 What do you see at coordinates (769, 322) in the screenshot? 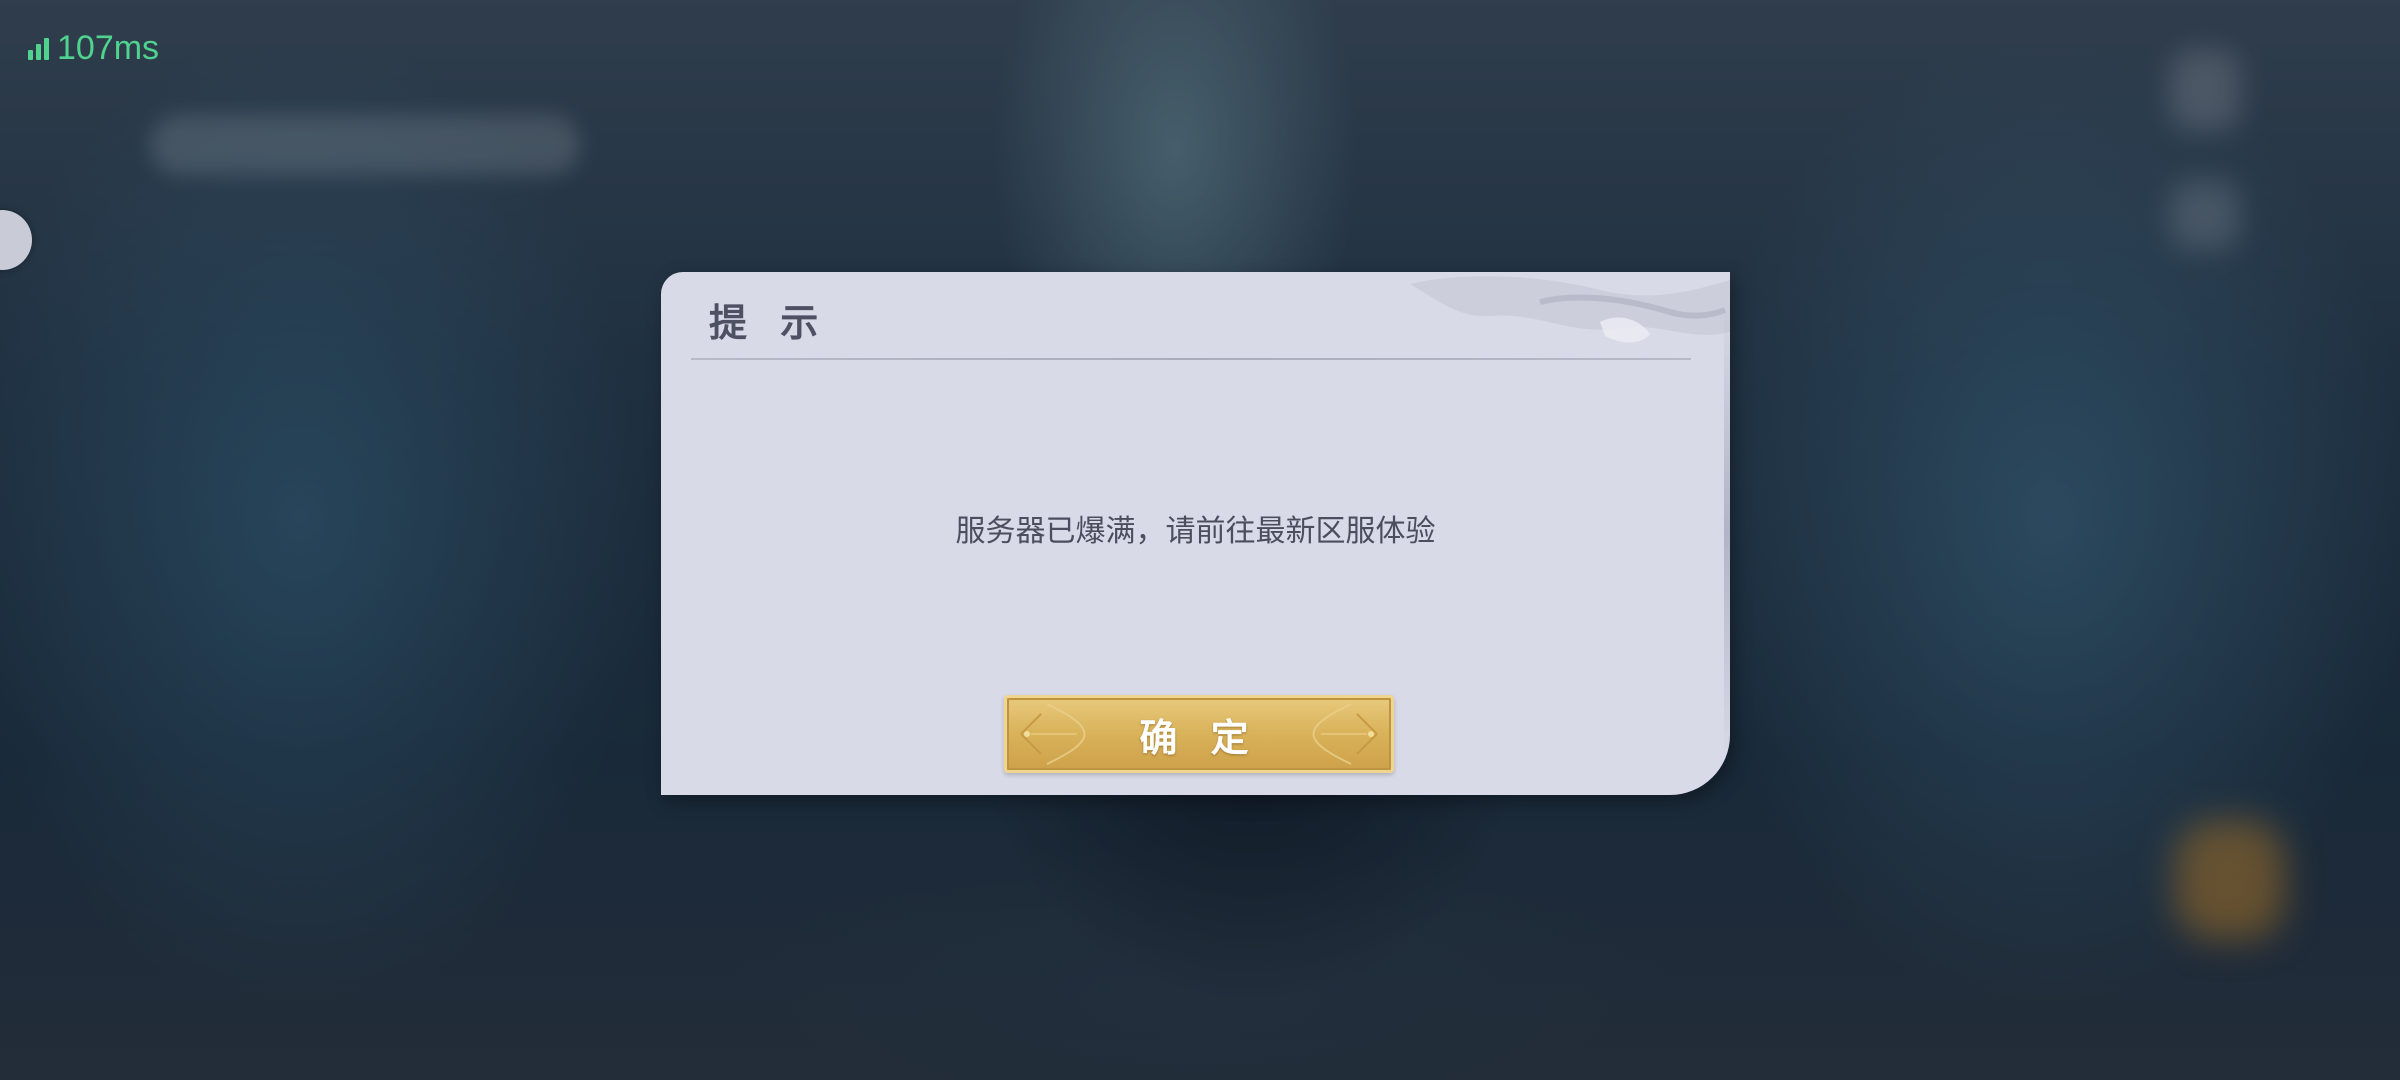
I see `dialog-title: 提 示` at bounding box center [769, 322].